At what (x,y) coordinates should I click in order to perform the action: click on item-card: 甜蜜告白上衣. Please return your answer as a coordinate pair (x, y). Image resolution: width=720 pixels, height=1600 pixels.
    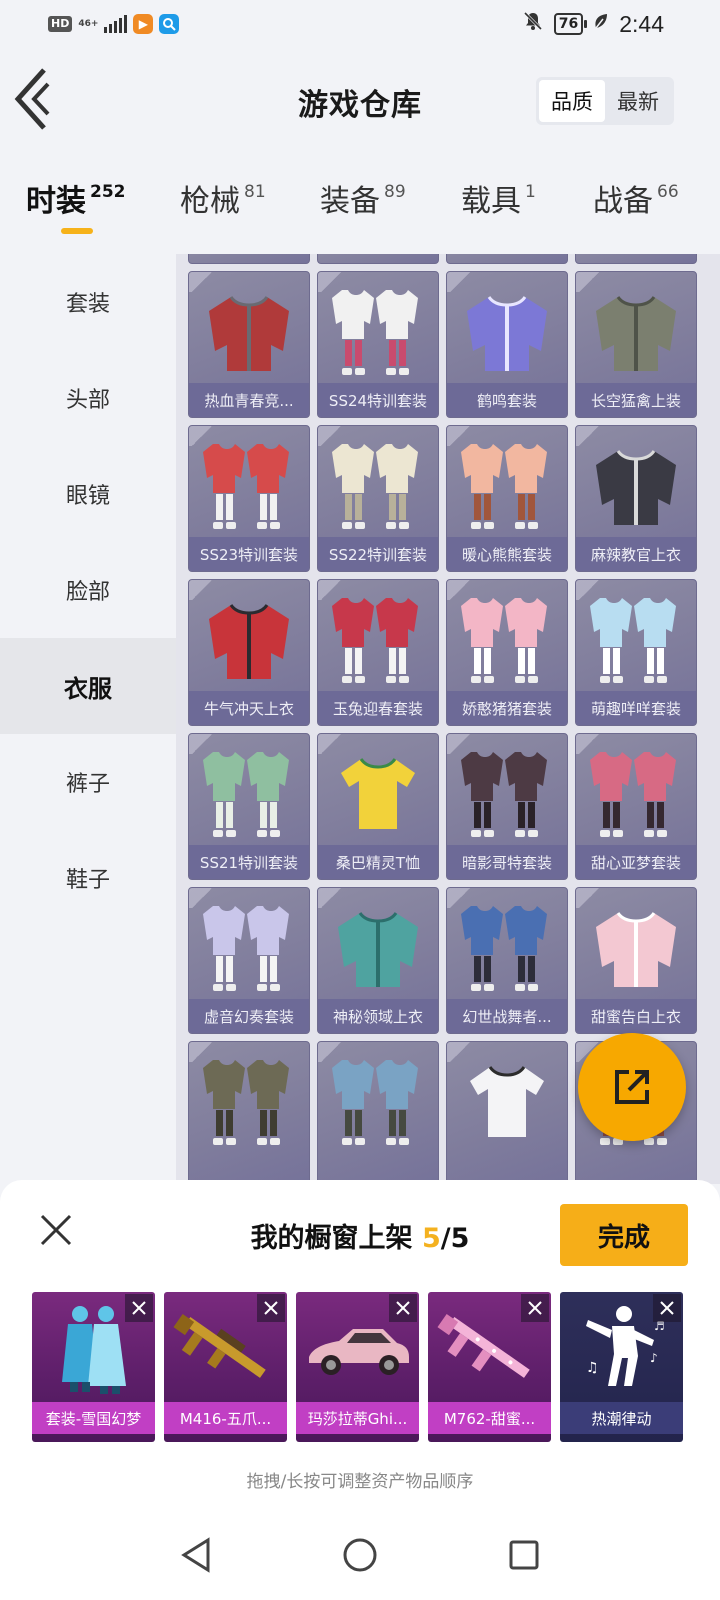
    Looking at the image, I should click on (636, 960).